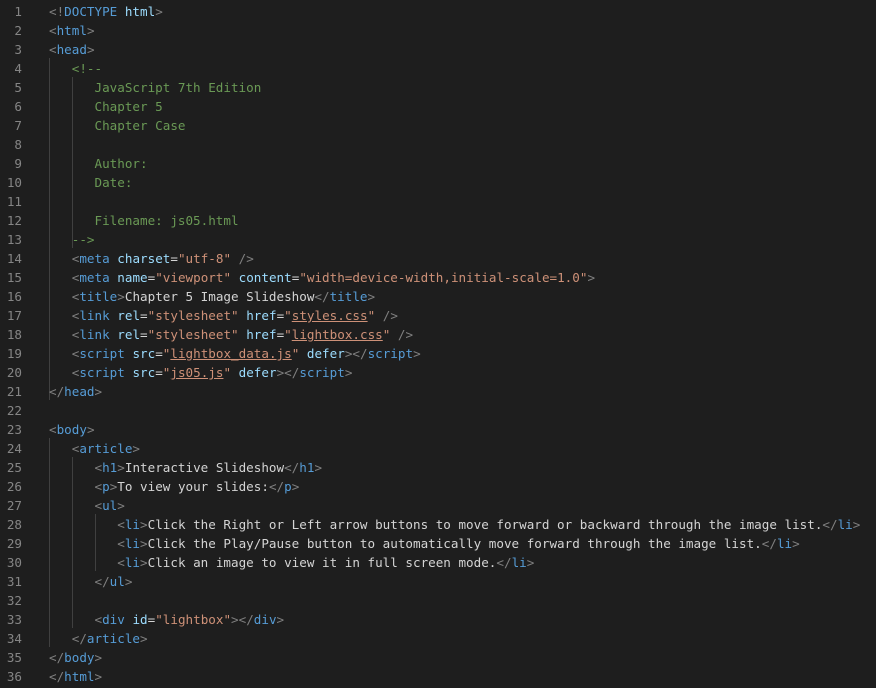 This screenshot has height=688, width=876. I want to click on code-line: 12 Filename: js05.html, so click(438, 220).